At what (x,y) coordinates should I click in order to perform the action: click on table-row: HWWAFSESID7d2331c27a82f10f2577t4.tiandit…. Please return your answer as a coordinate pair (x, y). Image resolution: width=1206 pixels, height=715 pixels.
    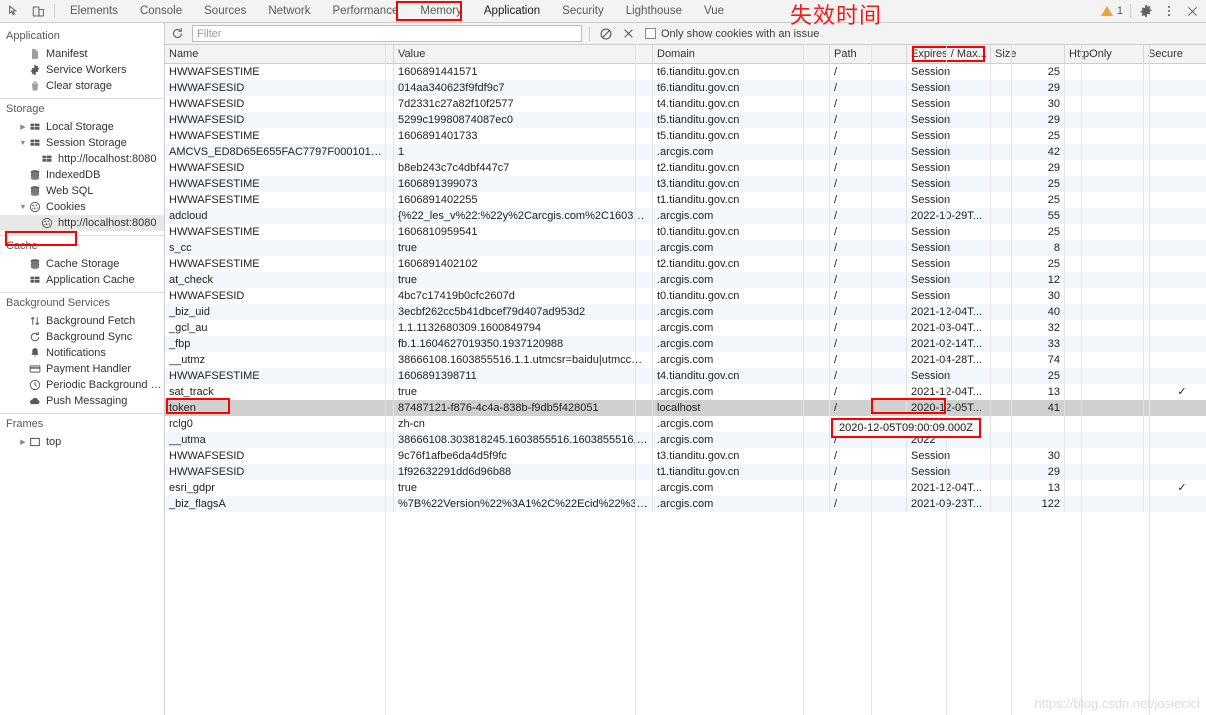
    Looking at the image, I should click on (685, 104).